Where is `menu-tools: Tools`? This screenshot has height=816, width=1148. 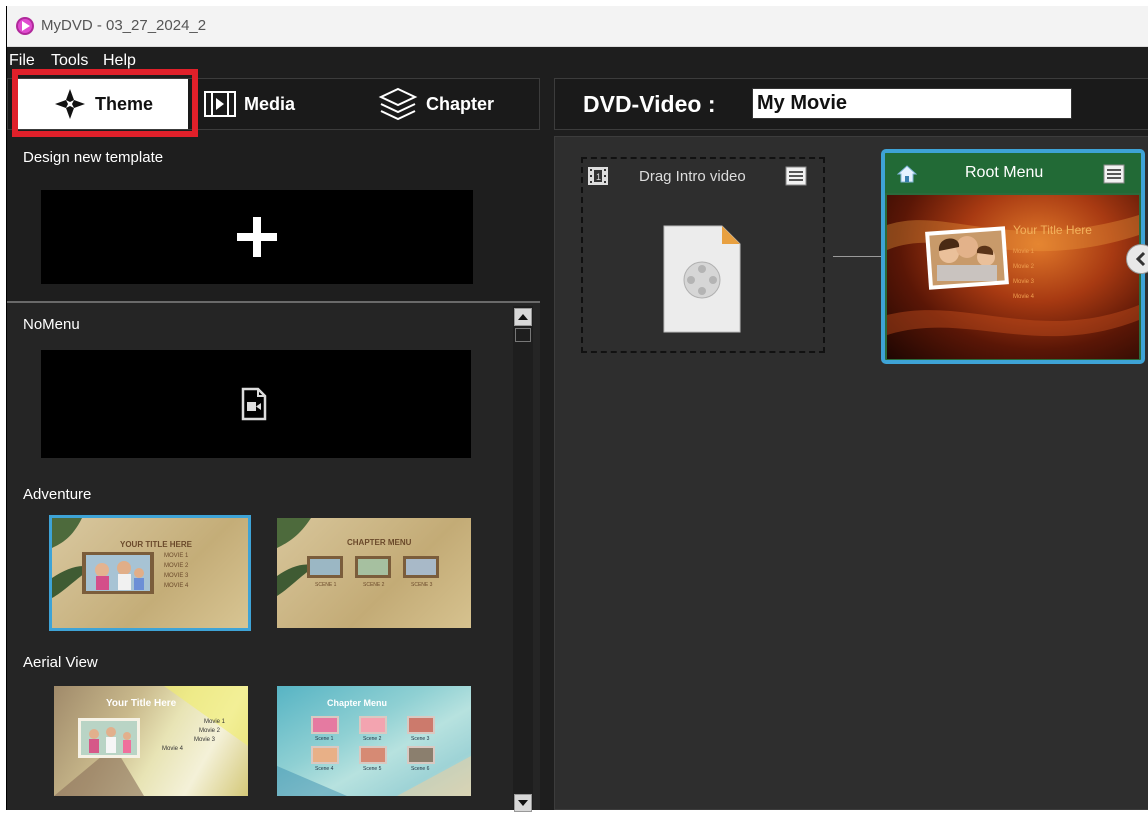
menu-tools: Tools is located at coordinates (69, 61).